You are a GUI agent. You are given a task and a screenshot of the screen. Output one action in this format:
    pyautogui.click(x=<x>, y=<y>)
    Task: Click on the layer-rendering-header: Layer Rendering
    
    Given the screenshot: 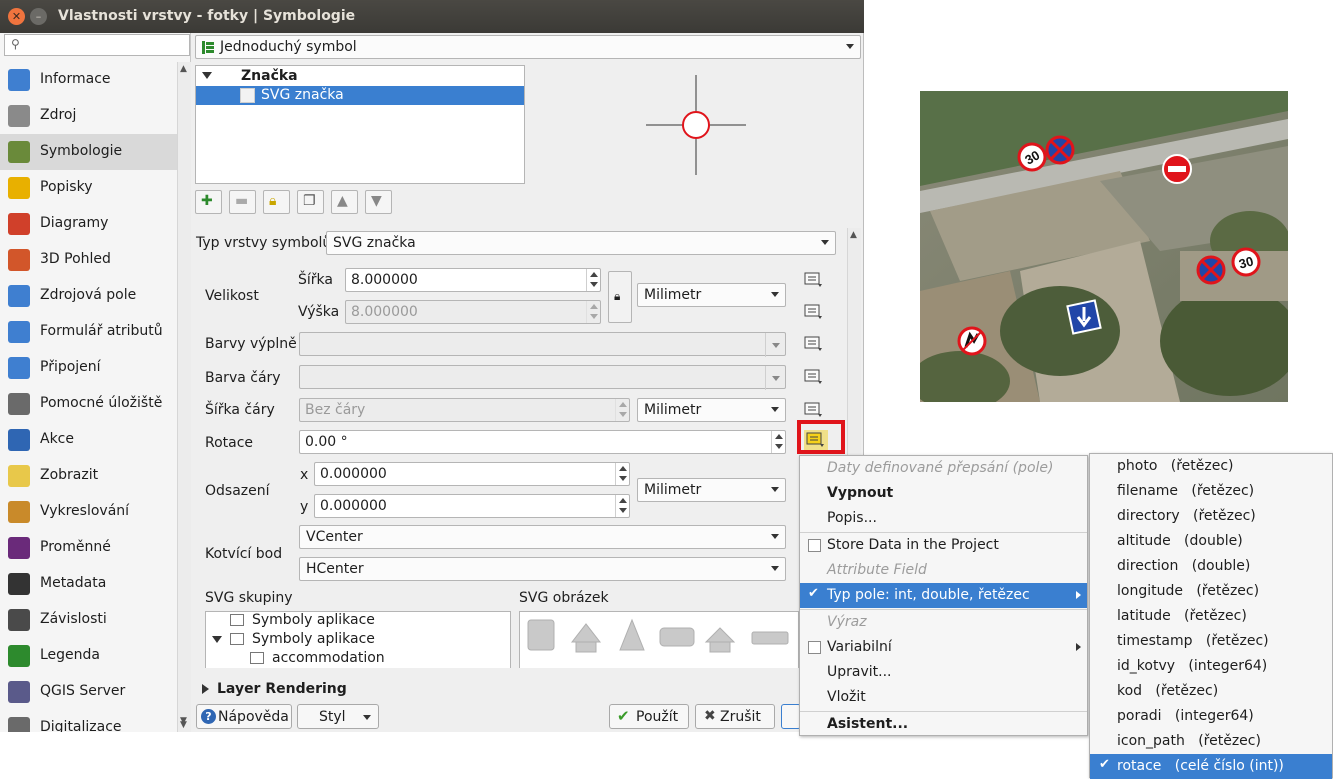 What is the action you would take?
    pyautogui.click(x=282, y=689)
    